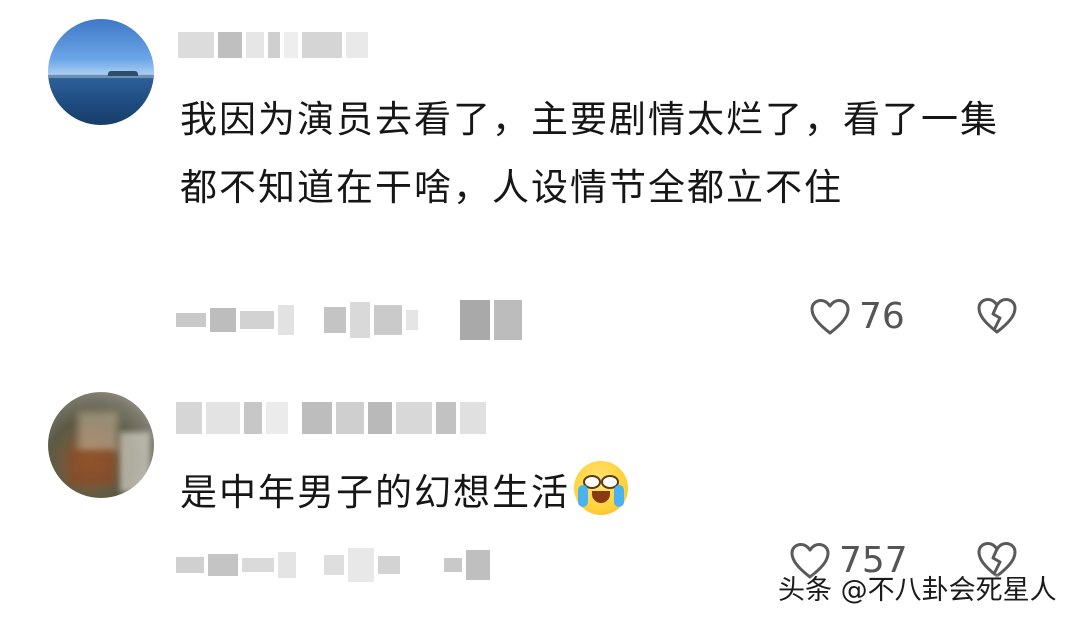 Image resolution: width=1076 pixels, height=623 pixels. I want to click on like-count: 76, so click(882, 316).